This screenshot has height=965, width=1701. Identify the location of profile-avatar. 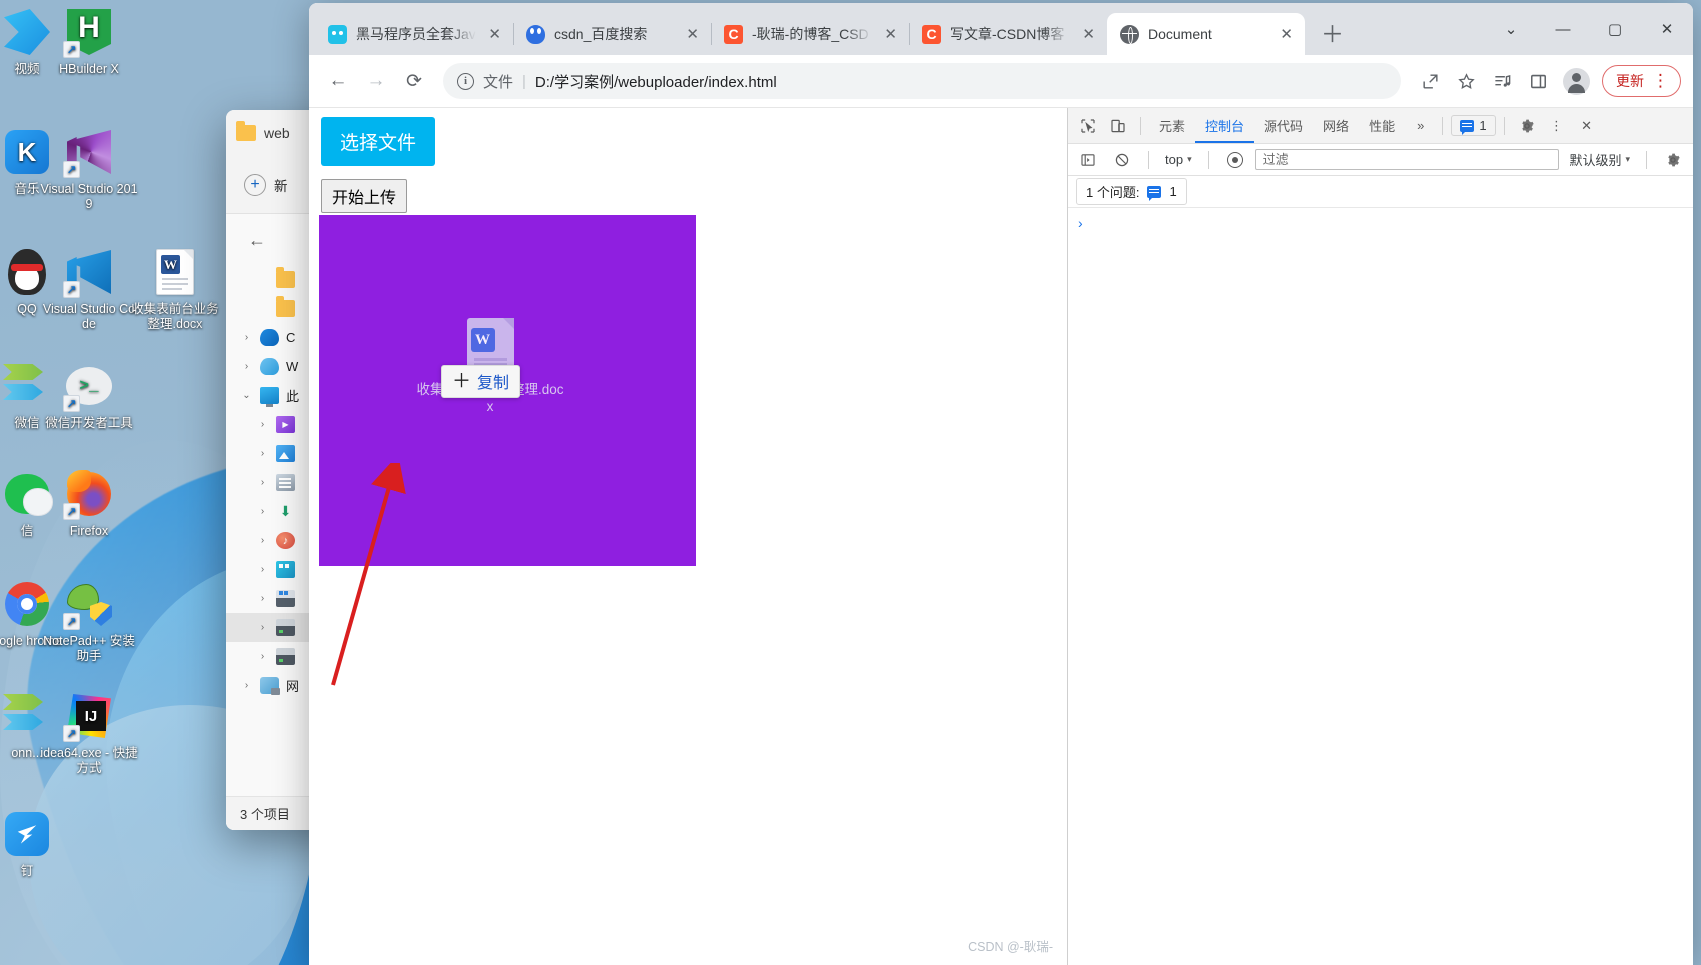
(1576, 81).